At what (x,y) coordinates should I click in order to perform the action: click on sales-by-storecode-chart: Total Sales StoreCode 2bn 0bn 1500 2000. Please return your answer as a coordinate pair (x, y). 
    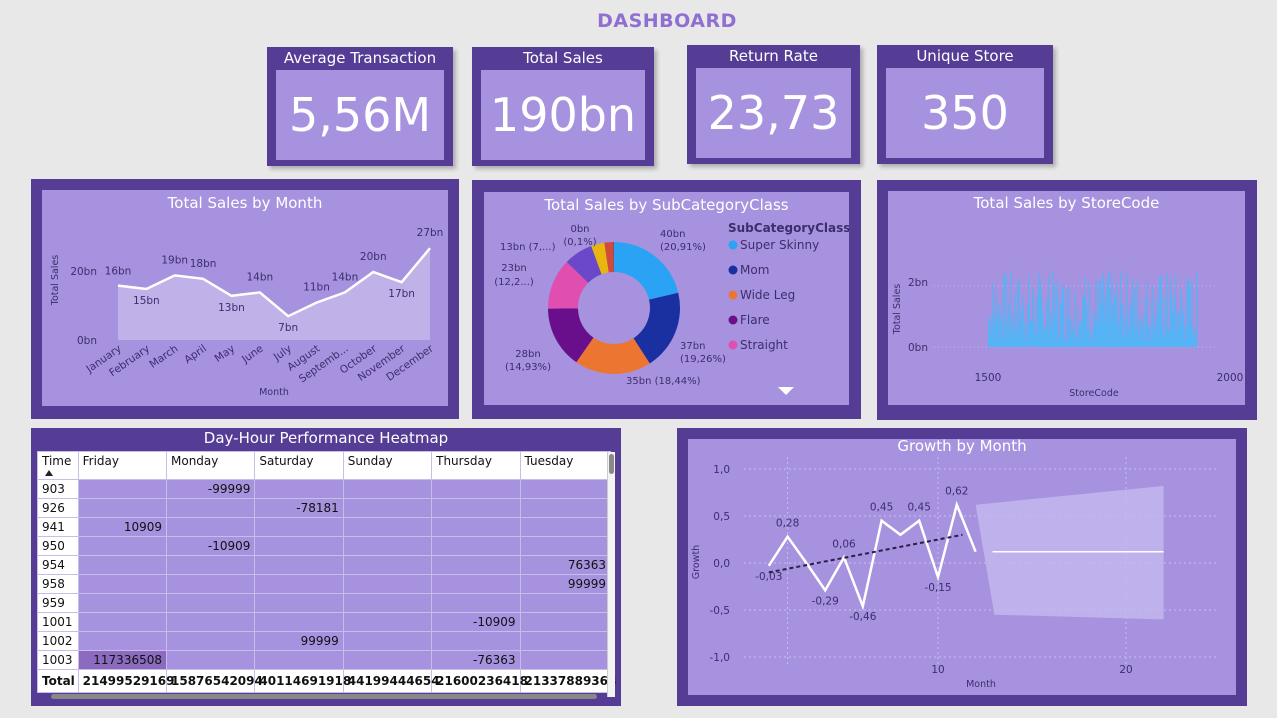
    Looking at the image, I should click on (1067, 334).